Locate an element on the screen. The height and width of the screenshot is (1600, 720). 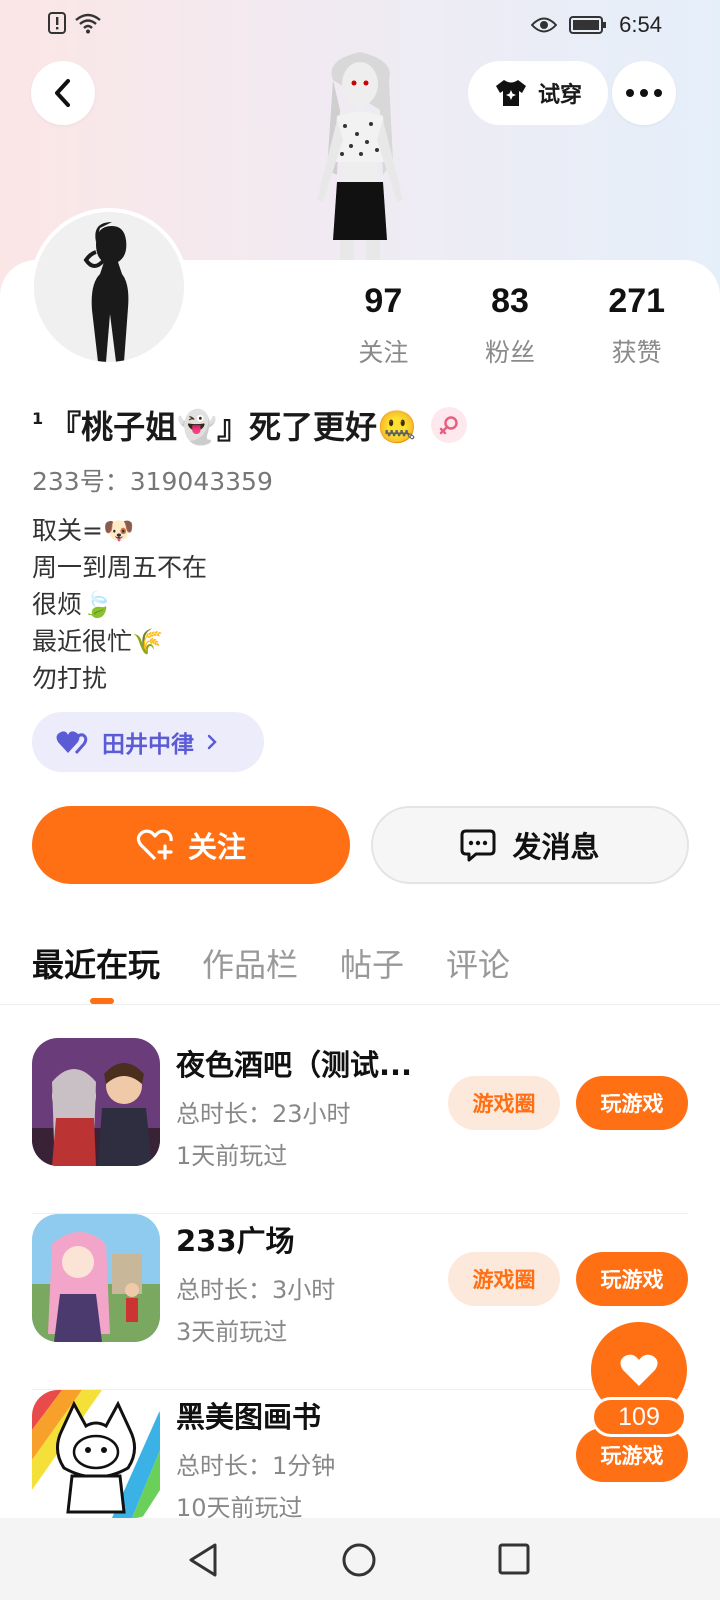
try-on-label: 试穿 is located at coordinates (559, 95).